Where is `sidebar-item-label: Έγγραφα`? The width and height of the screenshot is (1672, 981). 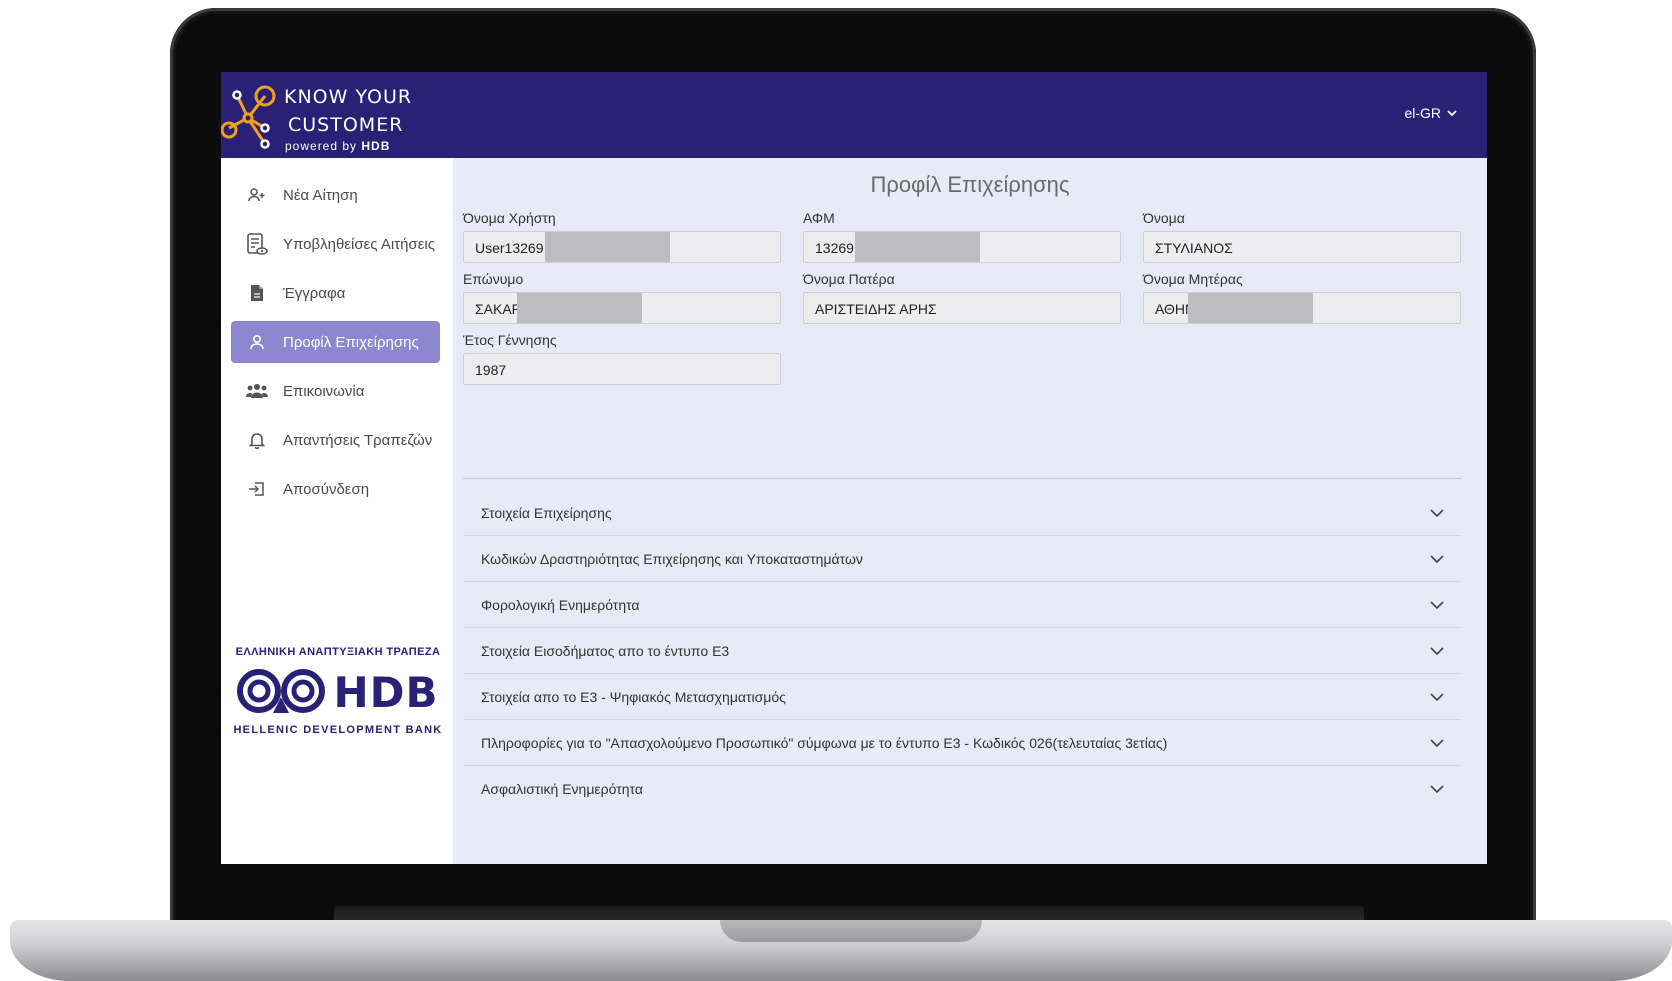 sidebar-item-label: Έγγραφα is located at coordinates (314, 293).